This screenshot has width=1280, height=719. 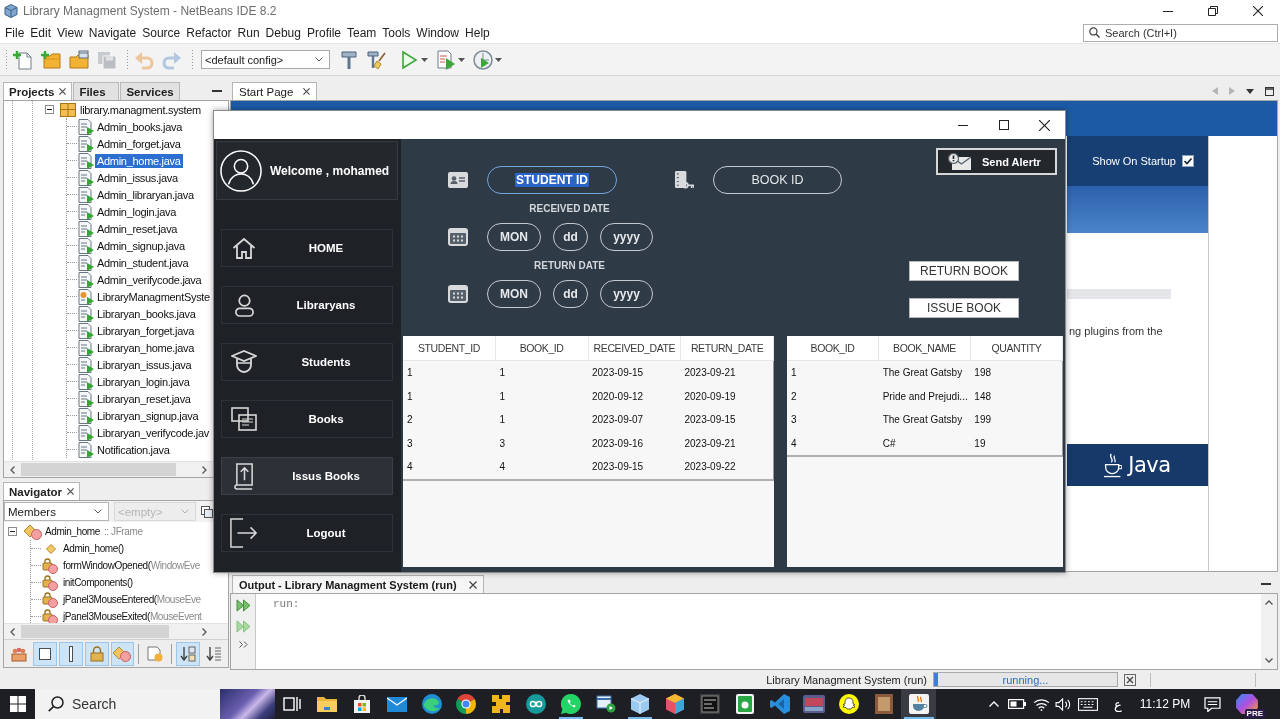 I want to click on tree-item: Admin_books.java, so click(x=140, y=126).